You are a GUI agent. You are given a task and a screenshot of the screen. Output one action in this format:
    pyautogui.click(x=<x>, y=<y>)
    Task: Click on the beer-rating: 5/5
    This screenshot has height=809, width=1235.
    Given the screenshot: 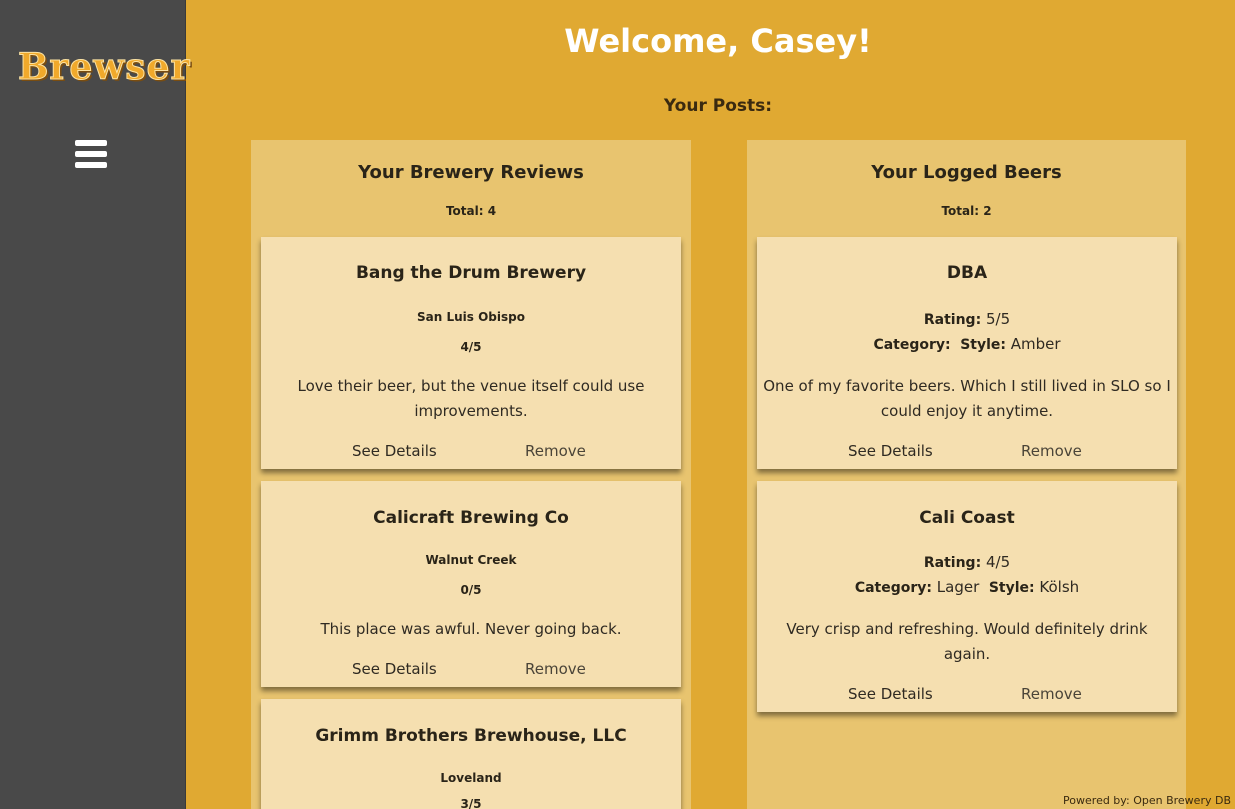 What is the action you would take?
    pyautogui.click(x=998, y=319)
    